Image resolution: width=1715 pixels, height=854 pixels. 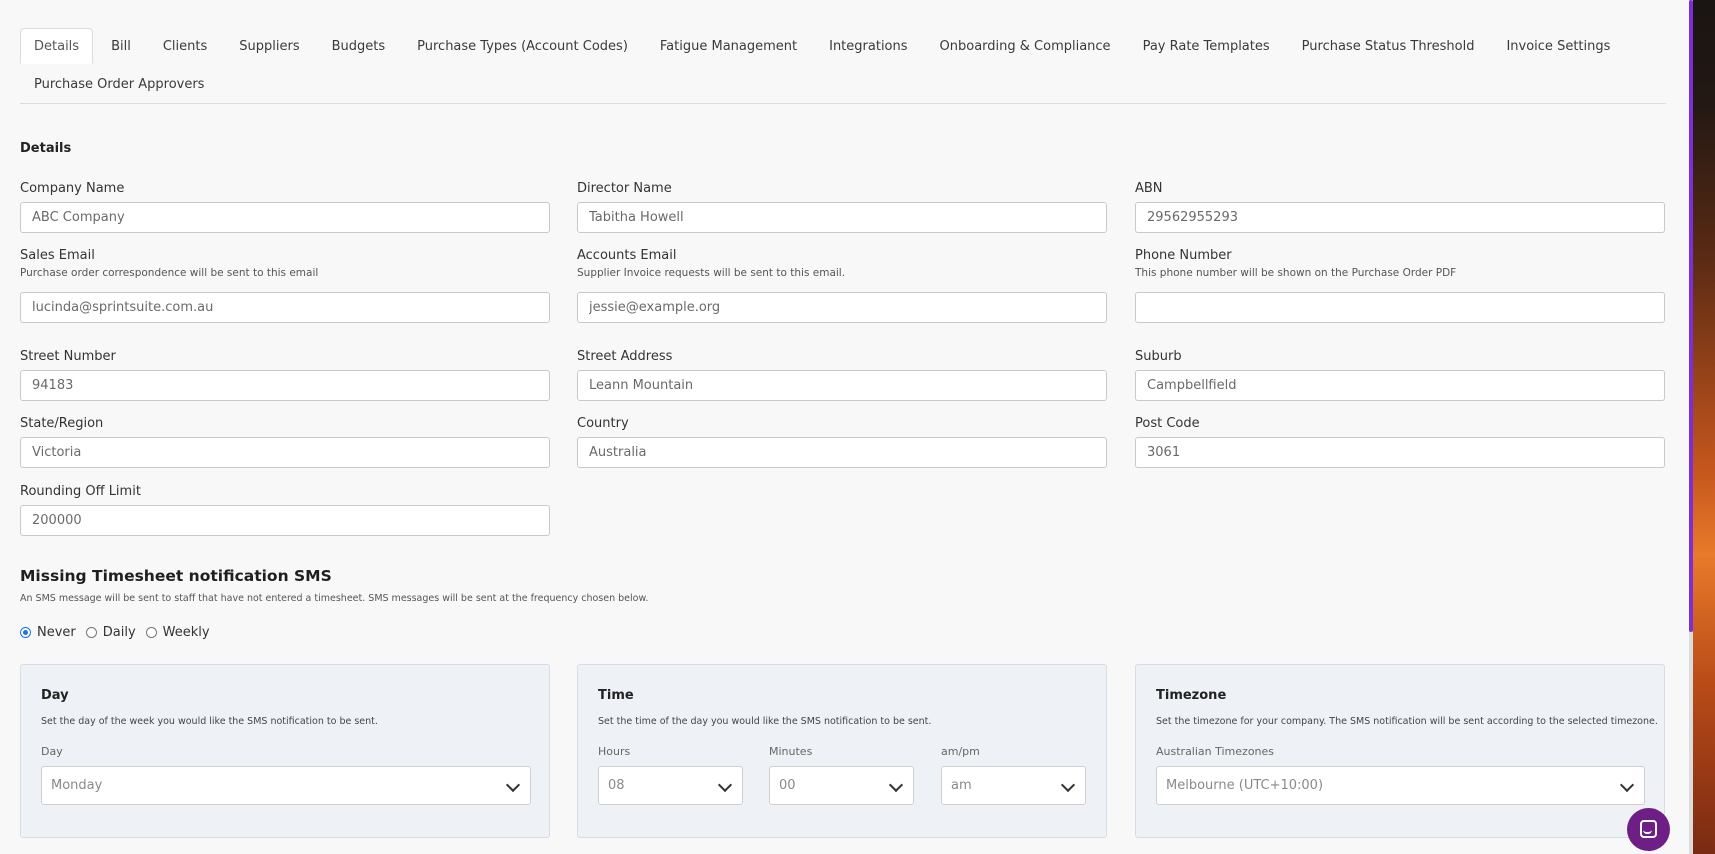 What do you see at coordinates (842, 452) in the screenshot?
I see `country-input` at bounding box center [842, 452].